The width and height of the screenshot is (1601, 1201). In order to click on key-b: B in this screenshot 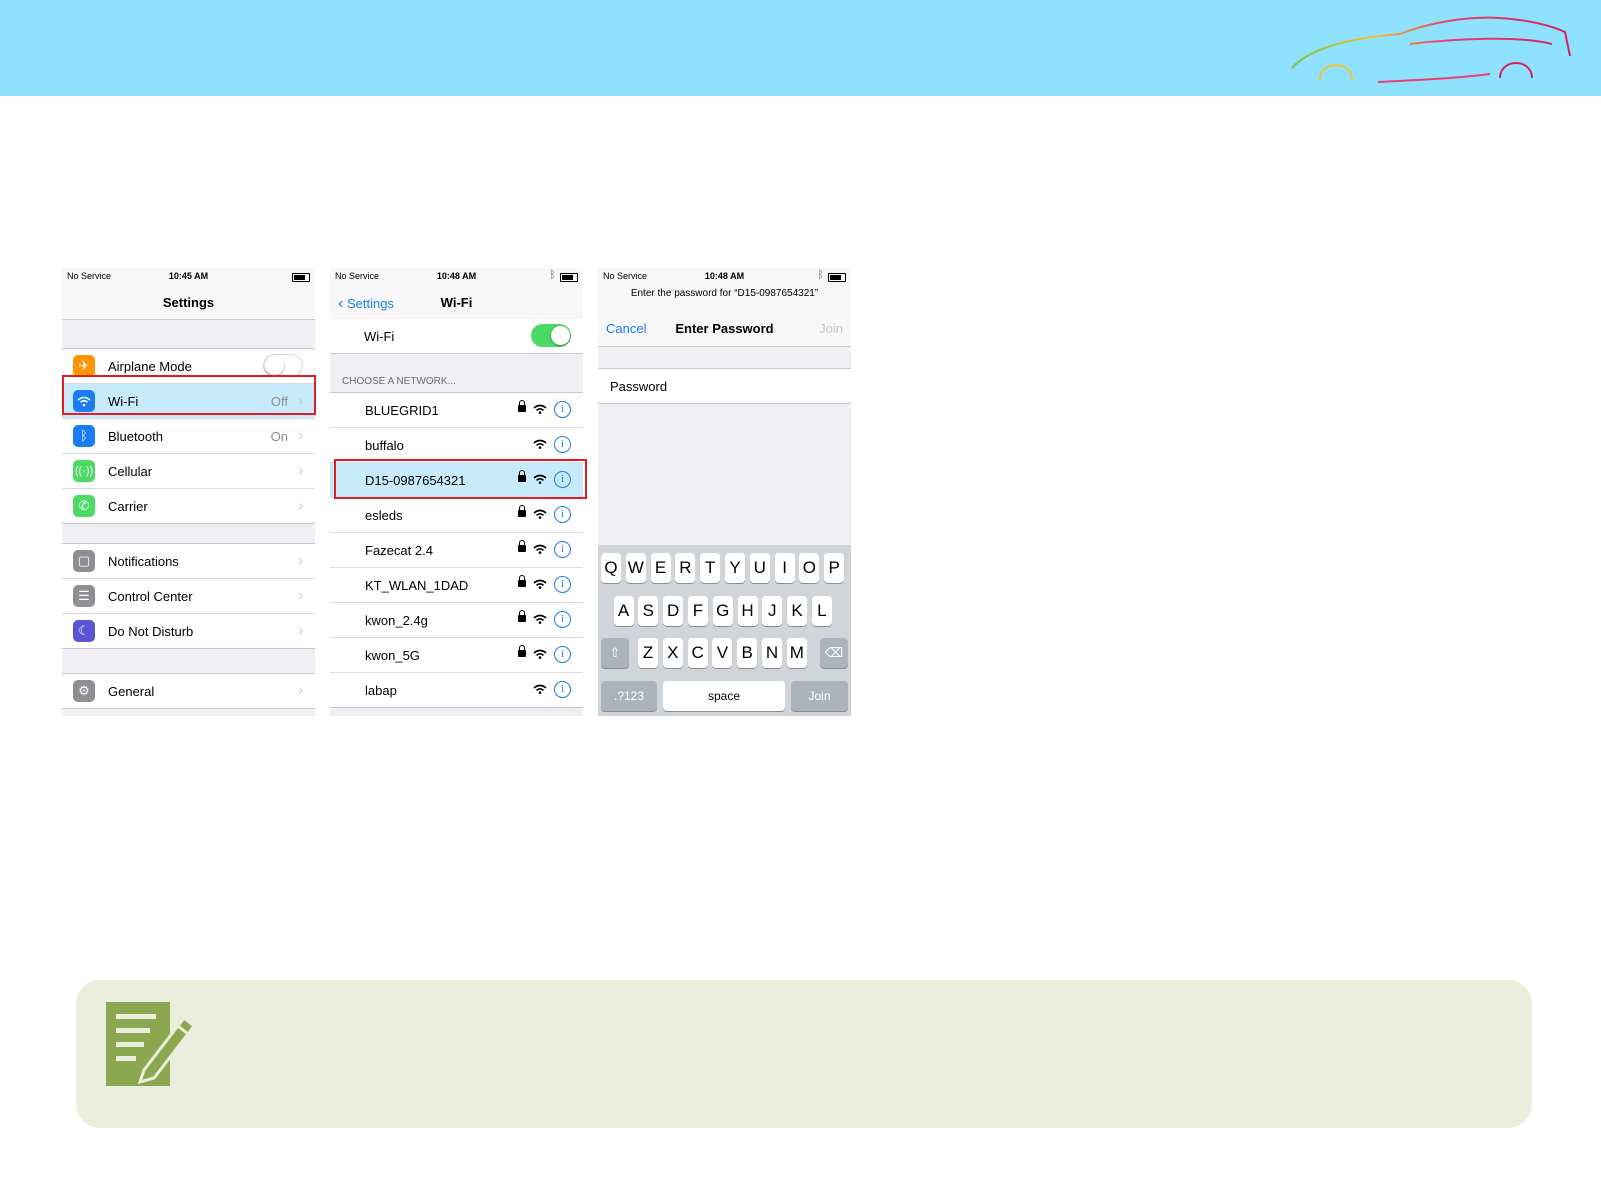, I will do `click(747, 653)`.